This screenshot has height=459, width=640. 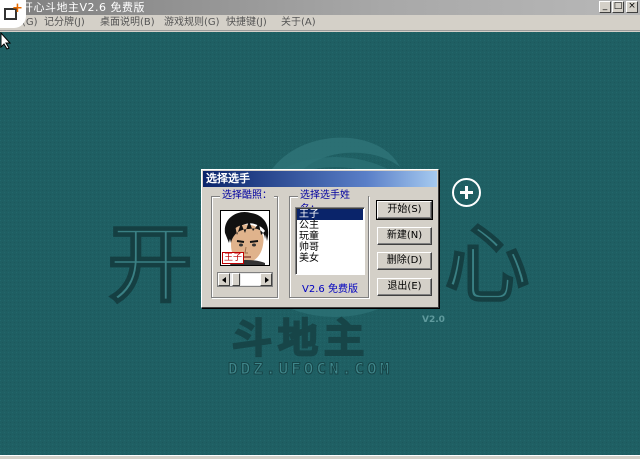 I want to click on scroll-thumb, so click(x=236, y=279).